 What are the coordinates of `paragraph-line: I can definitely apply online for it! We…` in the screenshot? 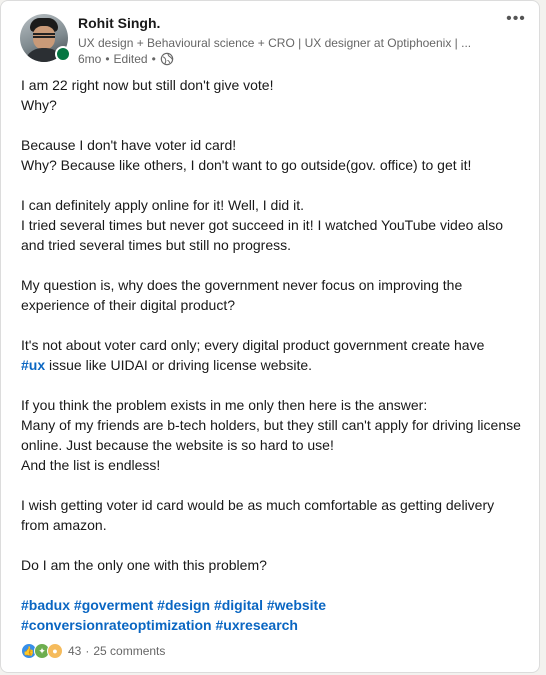 It's located at (162, 205).